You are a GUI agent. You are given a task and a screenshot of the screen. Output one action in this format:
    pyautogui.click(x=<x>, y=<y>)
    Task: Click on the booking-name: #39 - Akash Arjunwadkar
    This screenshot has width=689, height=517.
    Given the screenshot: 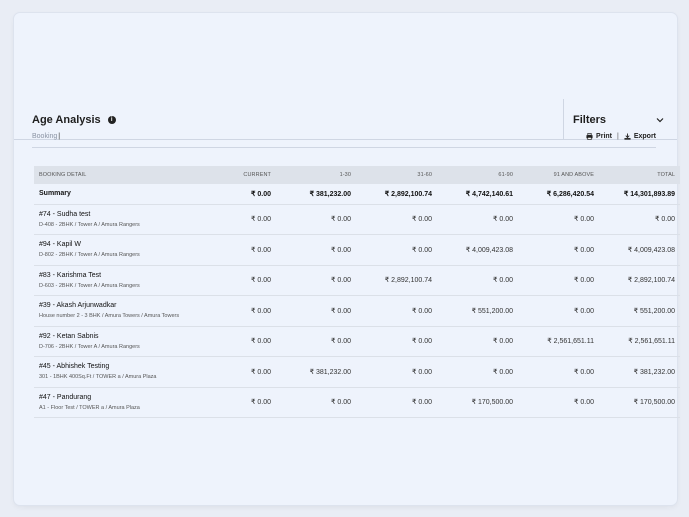 What is the action you would take?
    pyautogui.click(x=119, y=305)
    